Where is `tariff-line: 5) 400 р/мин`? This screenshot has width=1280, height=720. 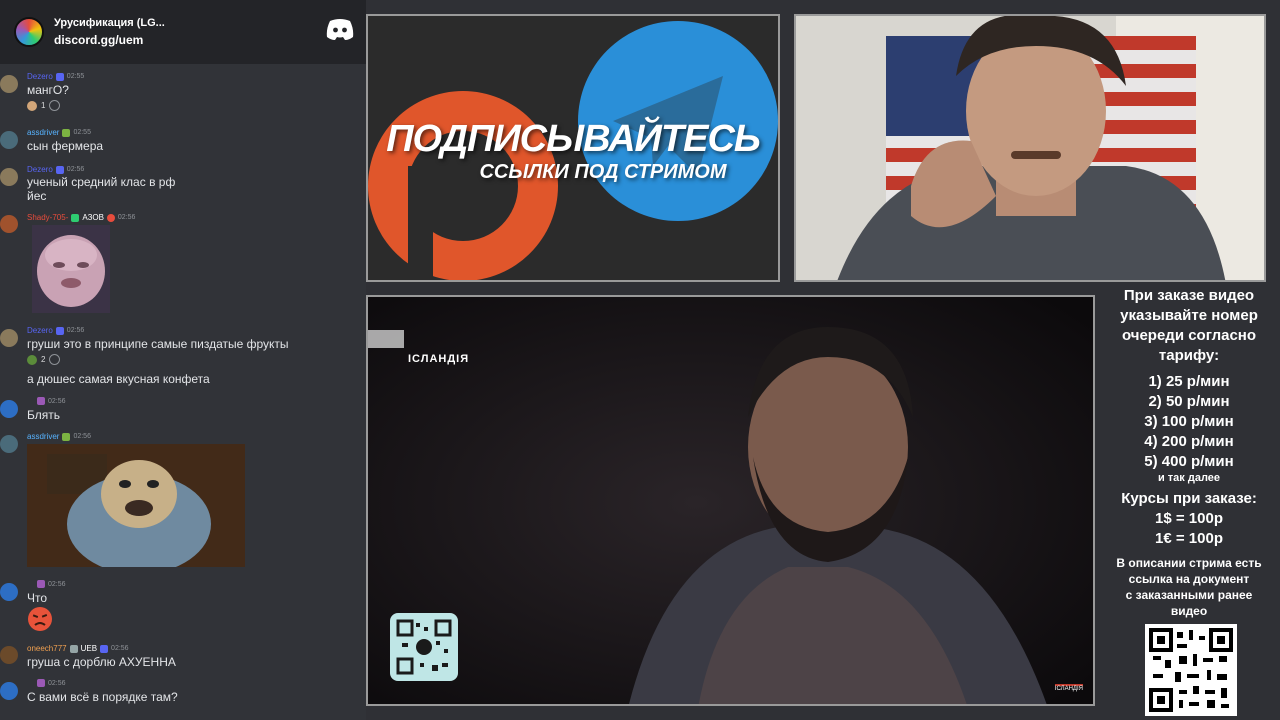
tariff-line: 5) 400 р/мин is located at coordinates (1189, 461).